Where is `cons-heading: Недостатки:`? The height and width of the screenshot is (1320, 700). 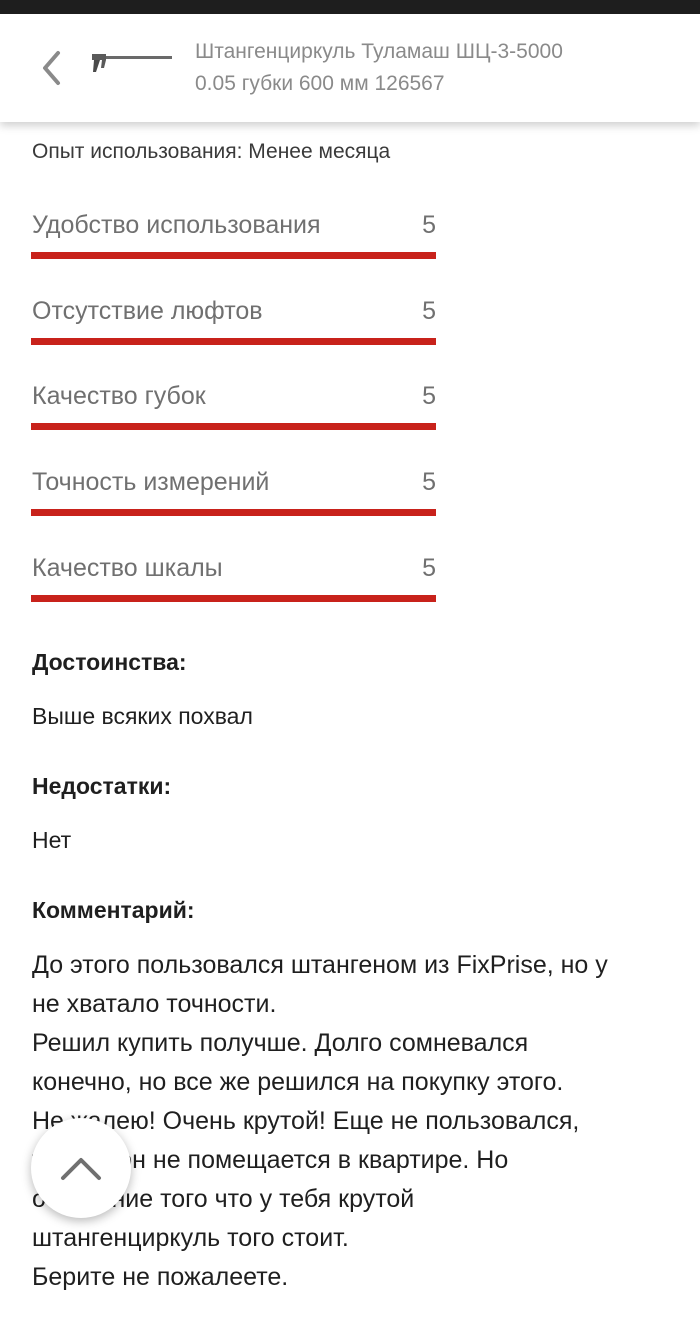 cons-heading: Недостатки: is located at coordinates (102, 786).